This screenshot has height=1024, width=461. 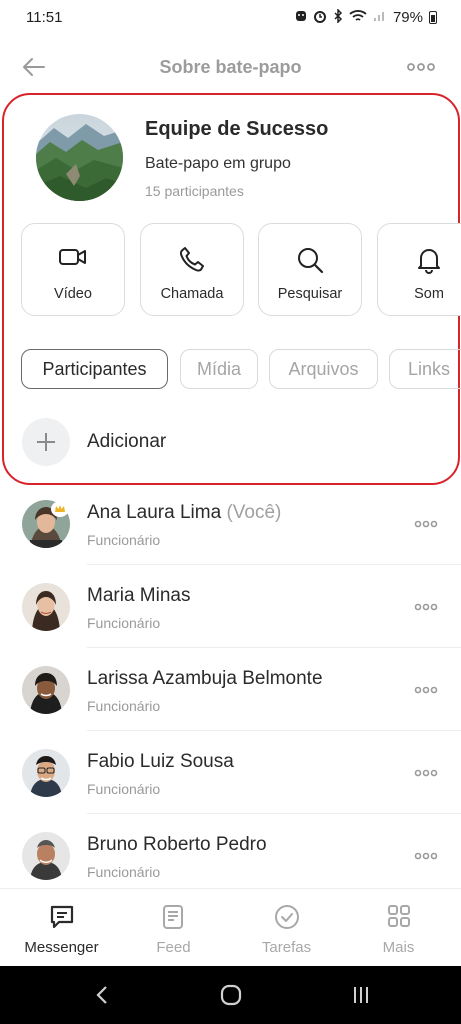 What do you see at coordinates (407, 17) in the screenshot?
I see `battery-percent: 79%` at bounding box center [407, 17].